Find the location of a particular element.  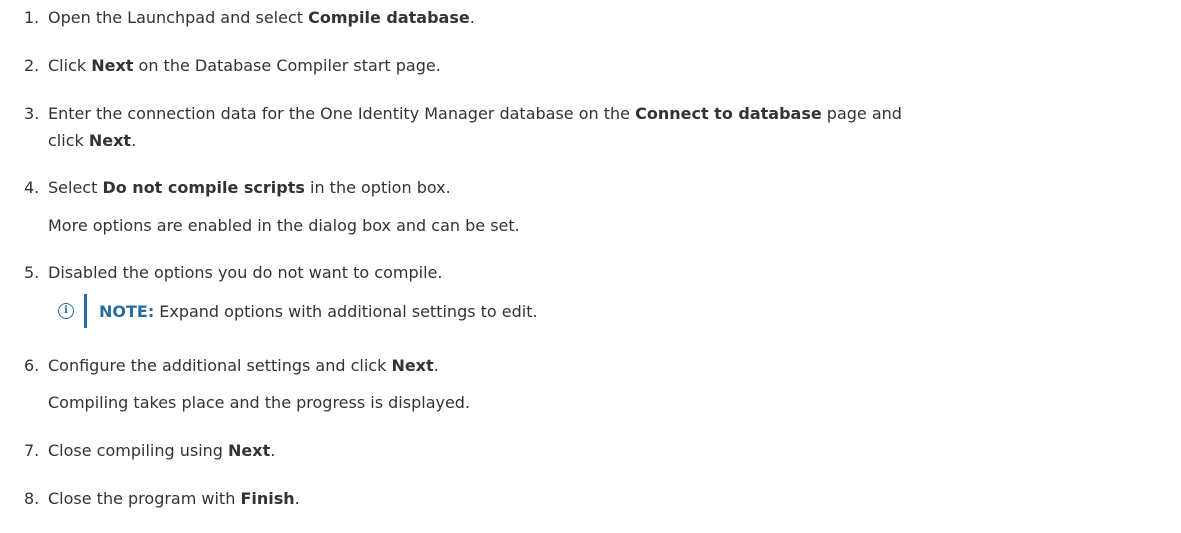

step-text: Open the Launchpad and select is located at coordinates (178, 17).